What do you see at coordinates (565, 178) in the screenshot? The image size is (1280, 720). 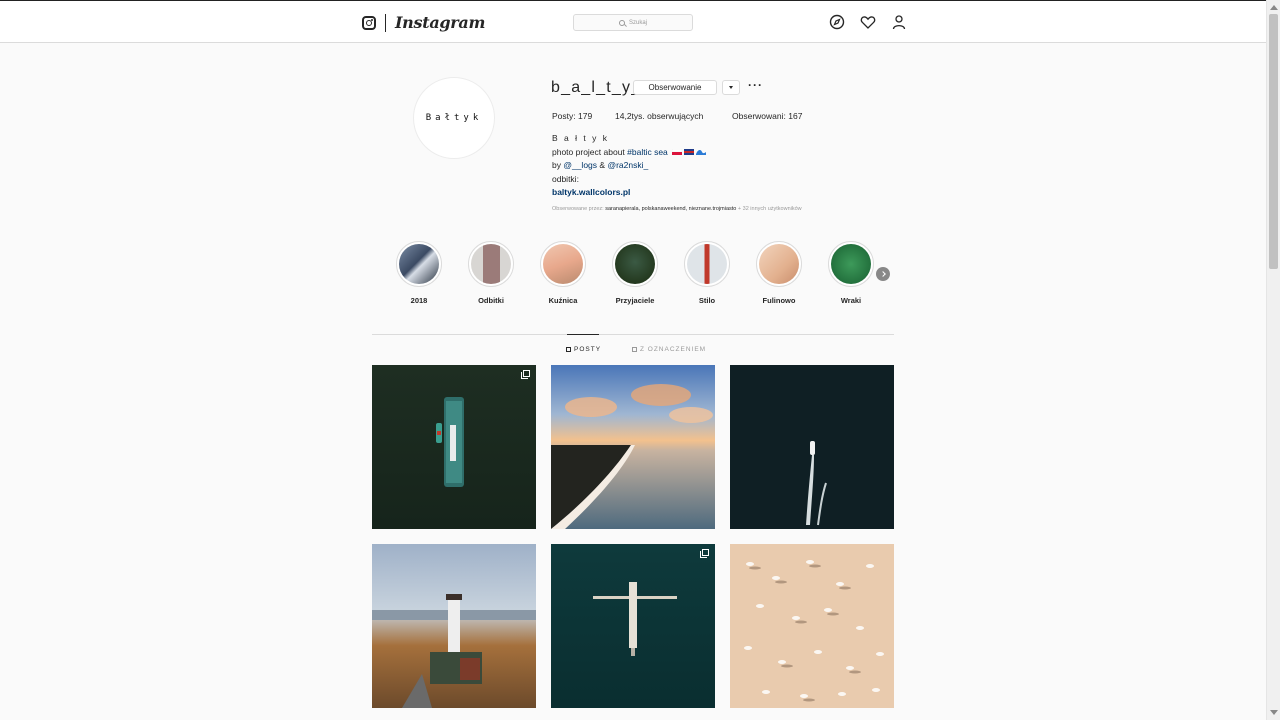 I see `bio-line-prints: odbitki:` at bounding box center [565, 178].